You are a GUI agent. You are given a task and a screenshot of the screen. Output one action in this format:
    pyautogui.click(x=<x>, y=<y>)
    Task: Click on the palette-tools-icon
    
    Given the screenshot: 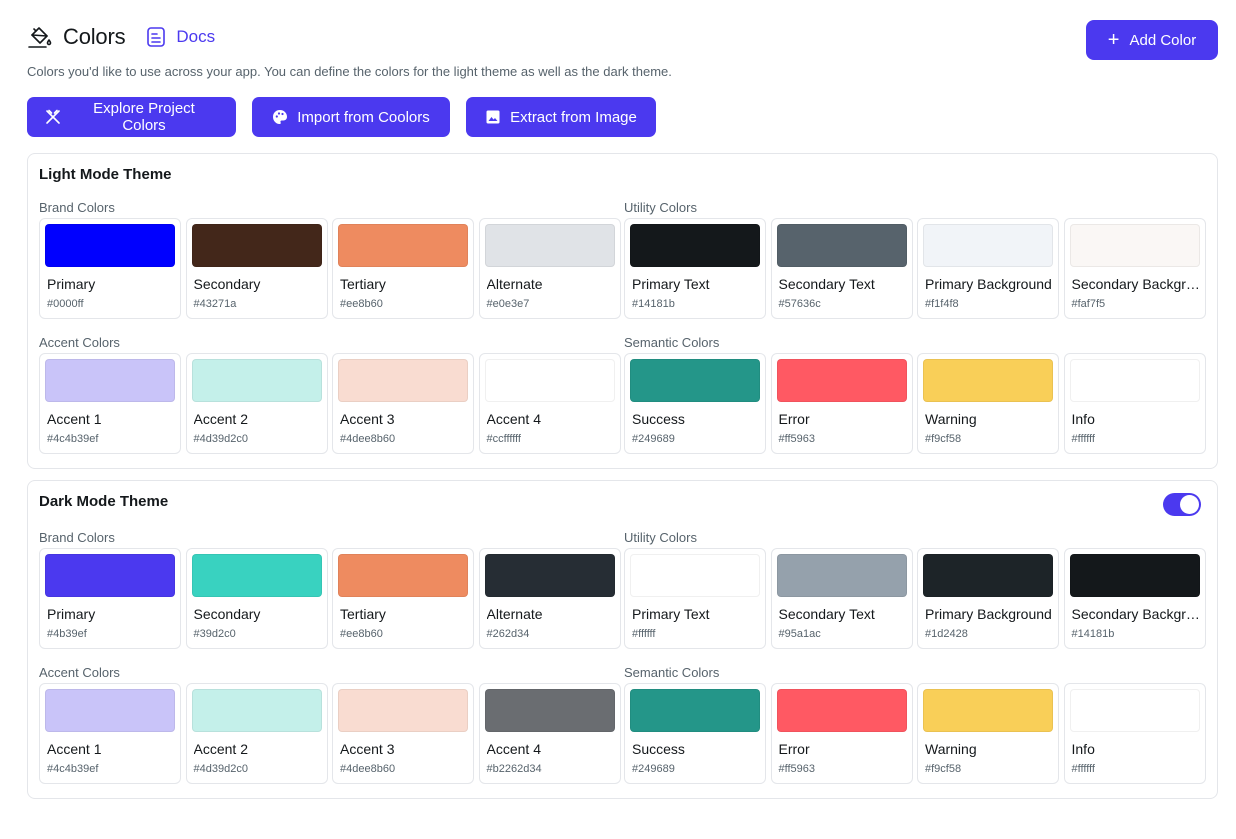 What is the action you would take?
    pyautogui.click(x=53, y=117)
    